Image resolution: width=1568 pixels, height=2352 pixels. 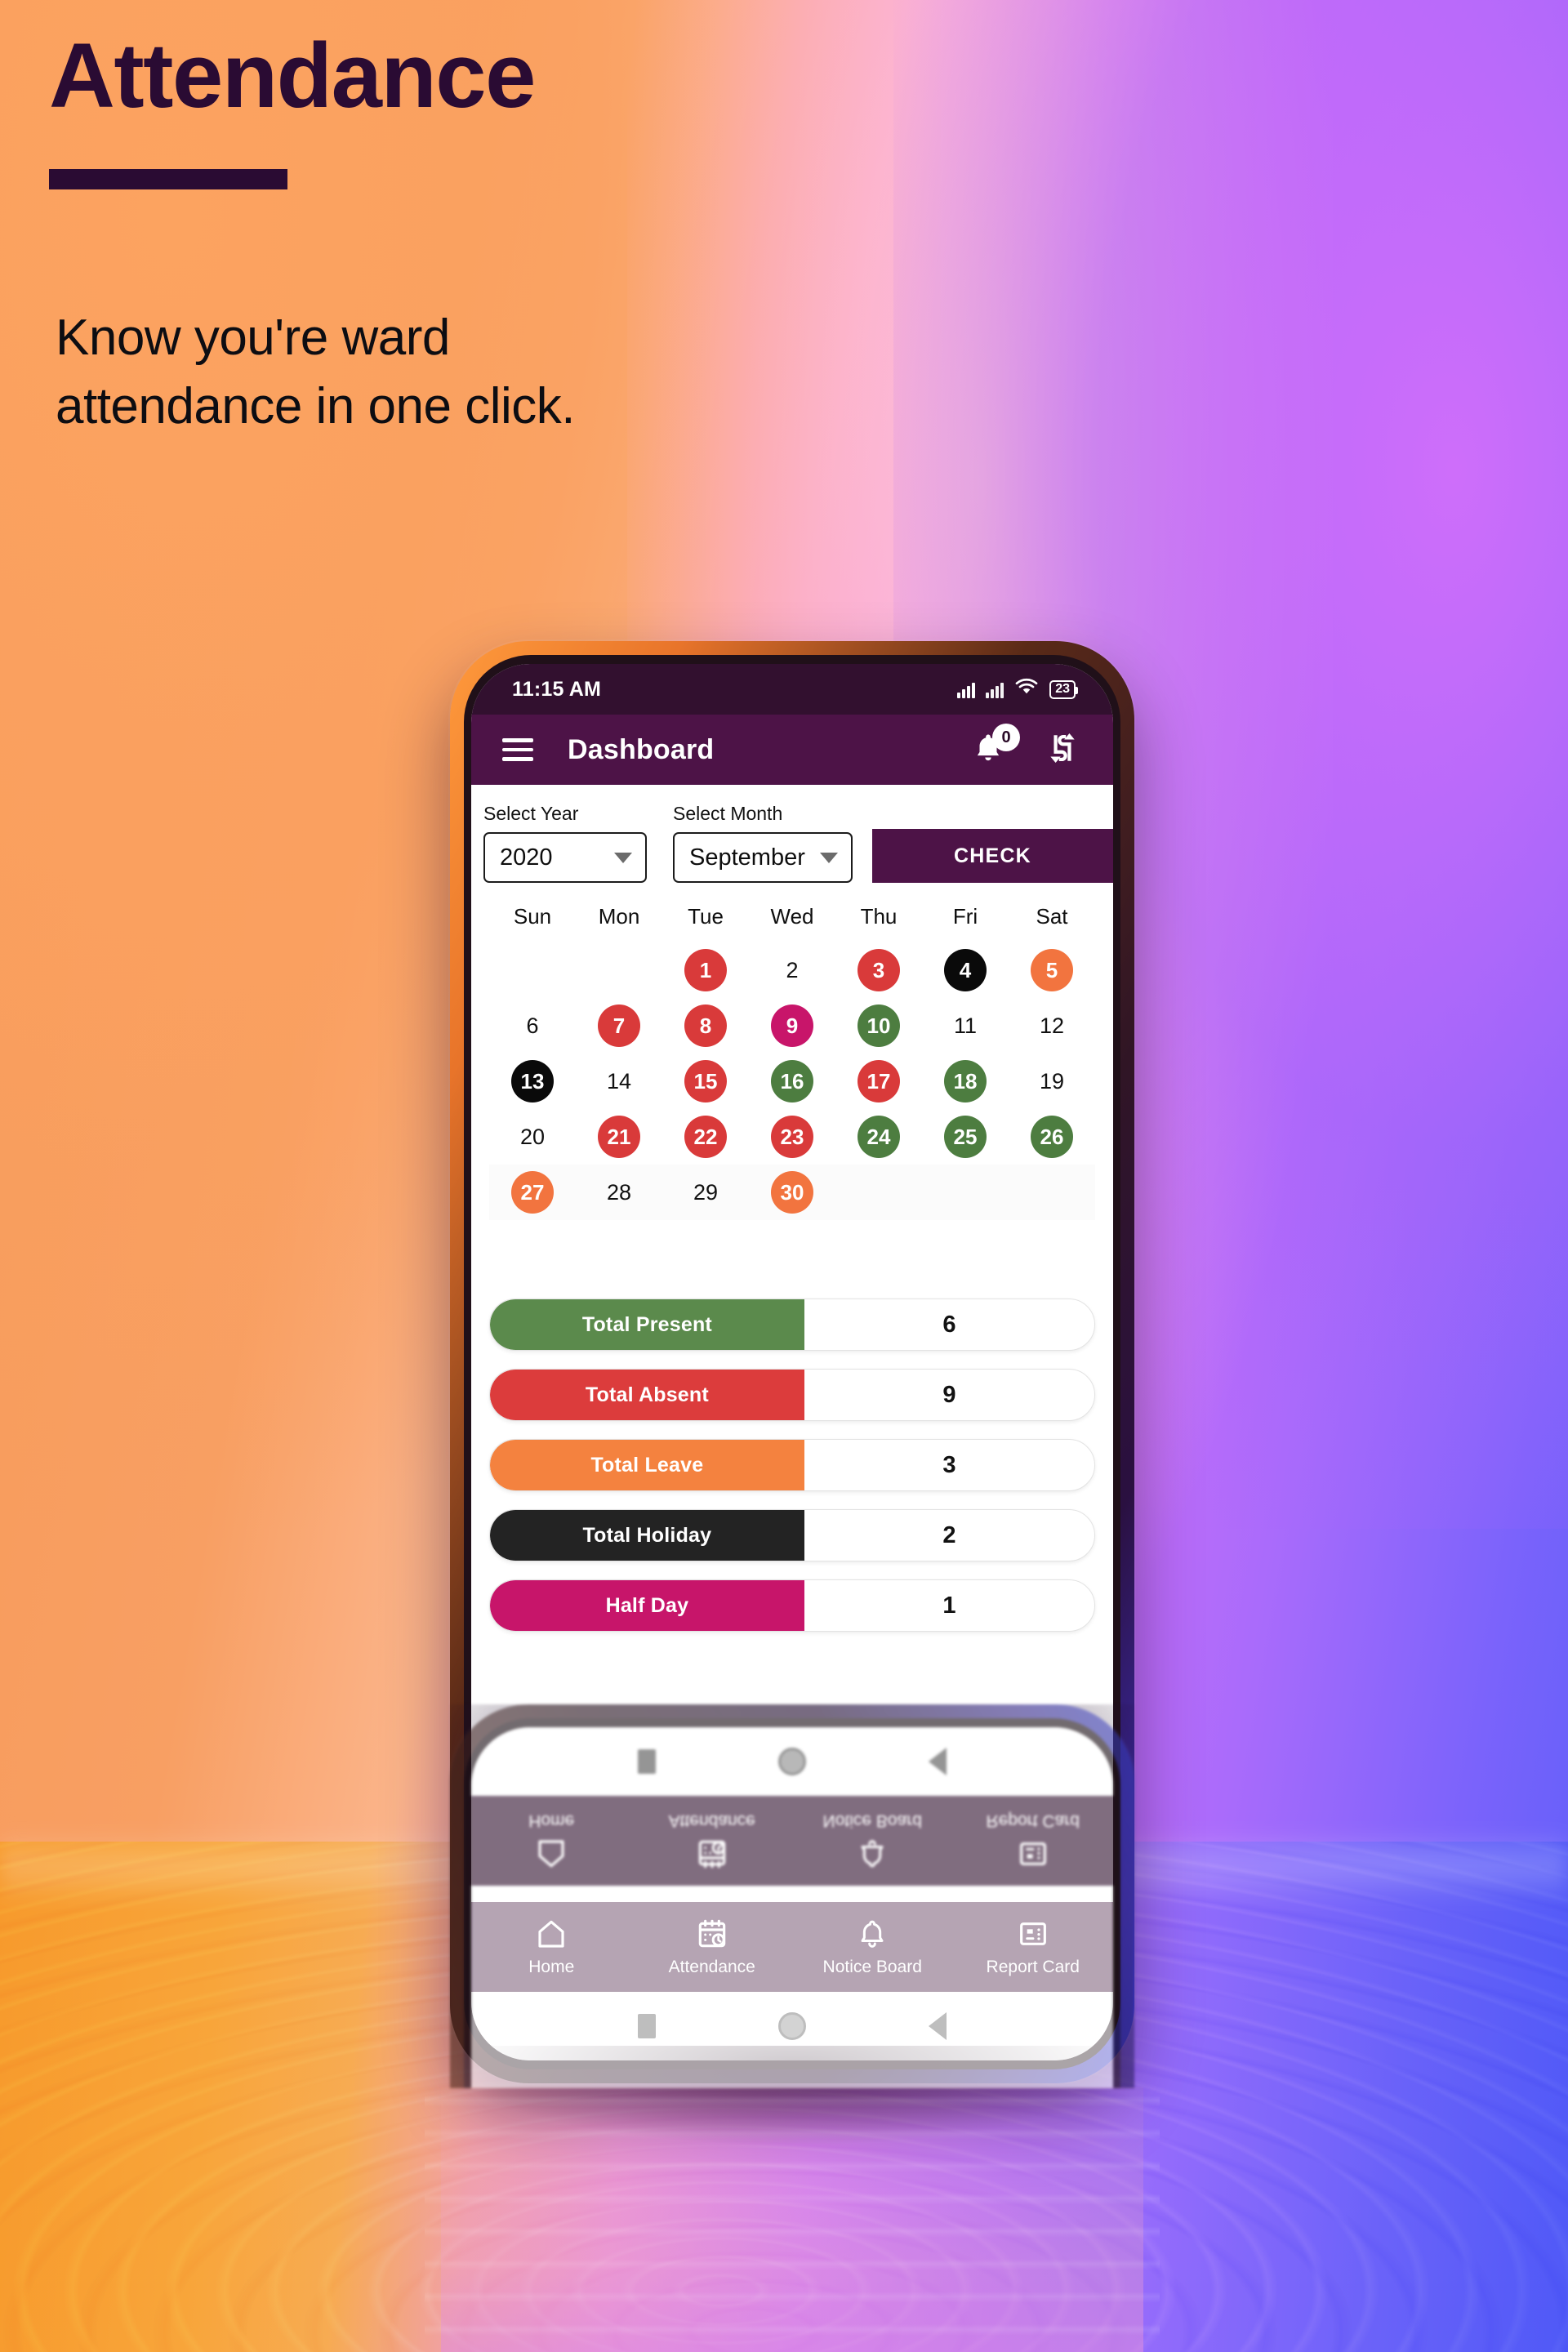 I want to click on signal-bars-icon, so click(x=967, y=689).